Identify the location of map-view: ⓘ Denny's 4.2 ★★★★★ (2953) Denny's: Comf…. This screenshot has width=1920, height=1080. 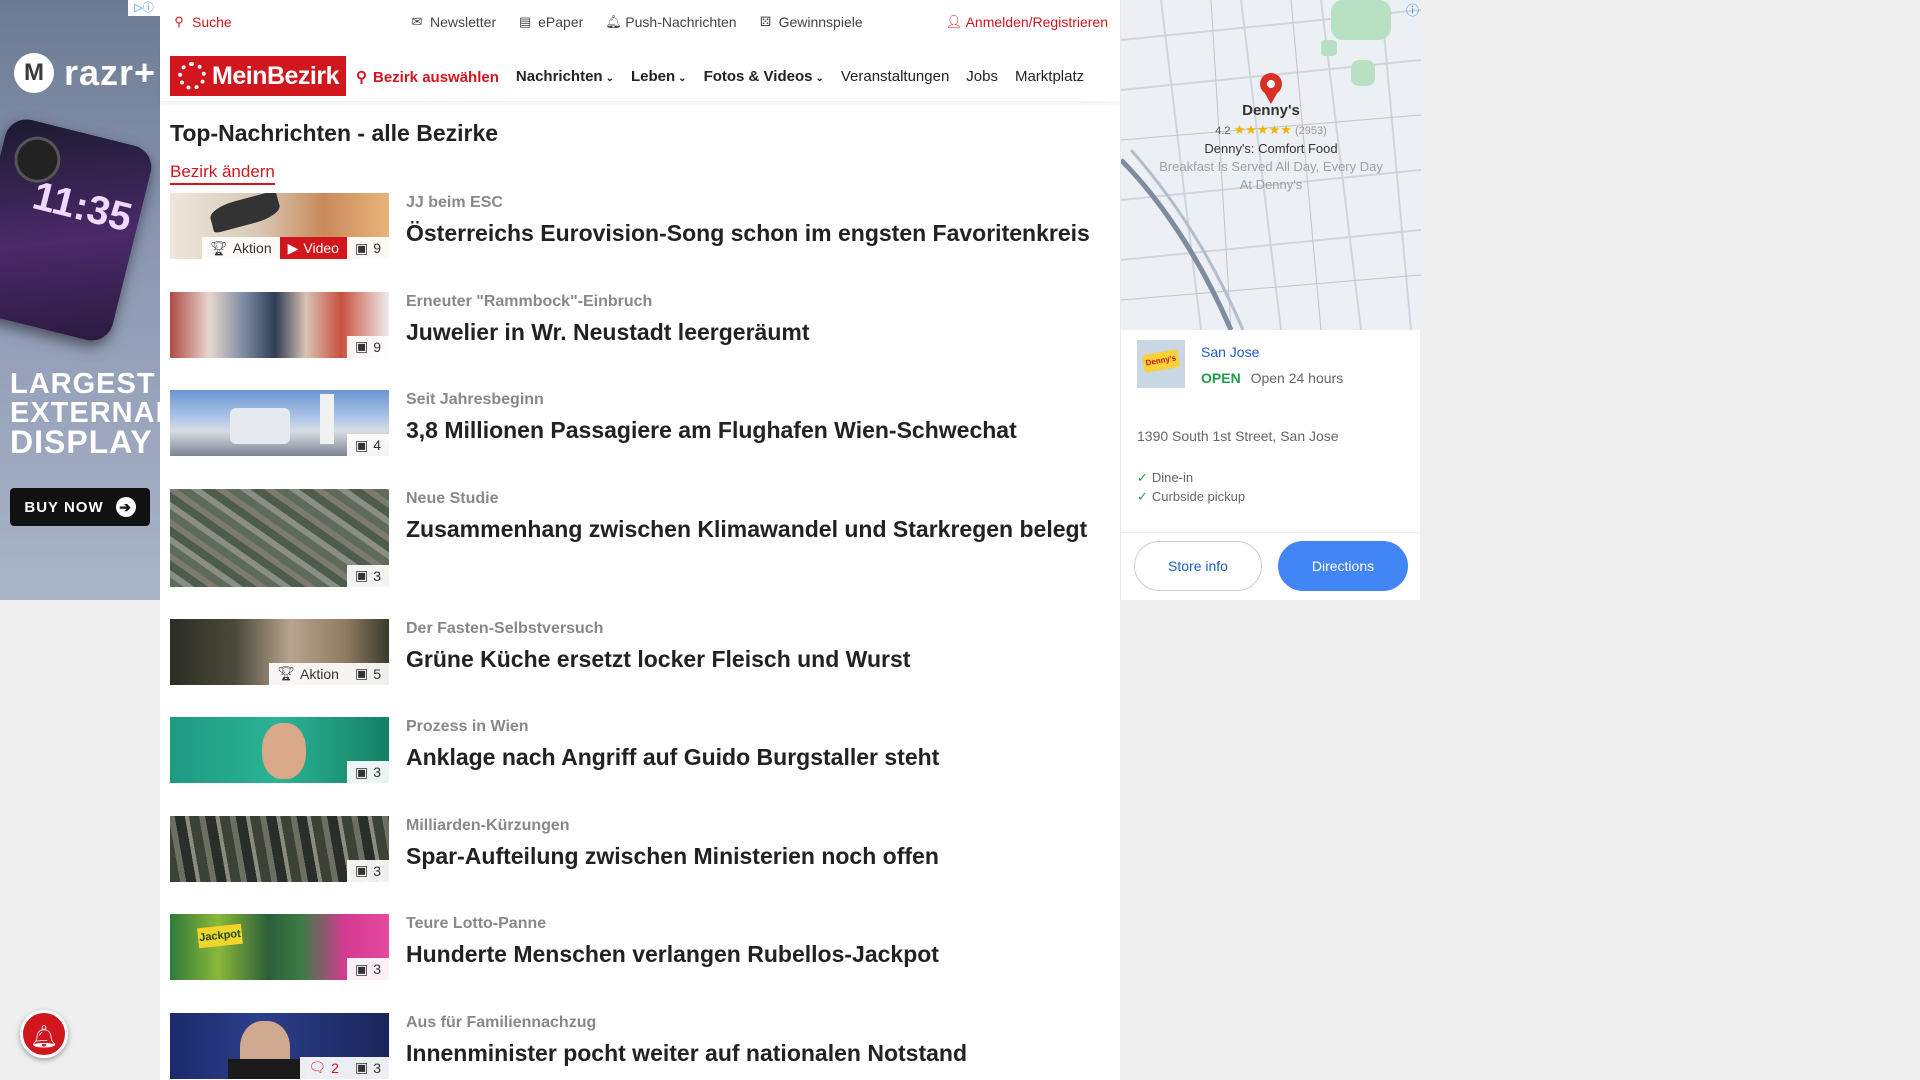
(1271, 165).